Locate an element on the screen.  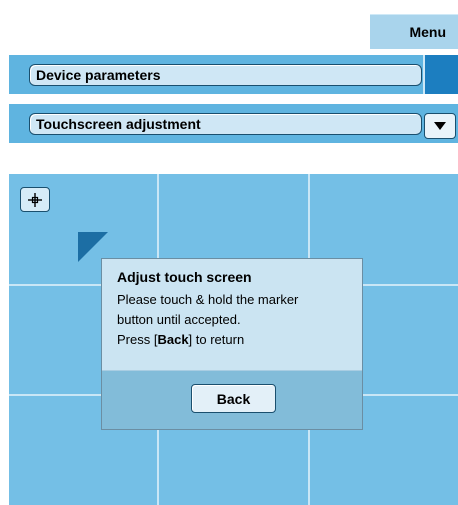
dialog-instruction-line: Please touch & hold the marker is located at coordinates (208, 299).